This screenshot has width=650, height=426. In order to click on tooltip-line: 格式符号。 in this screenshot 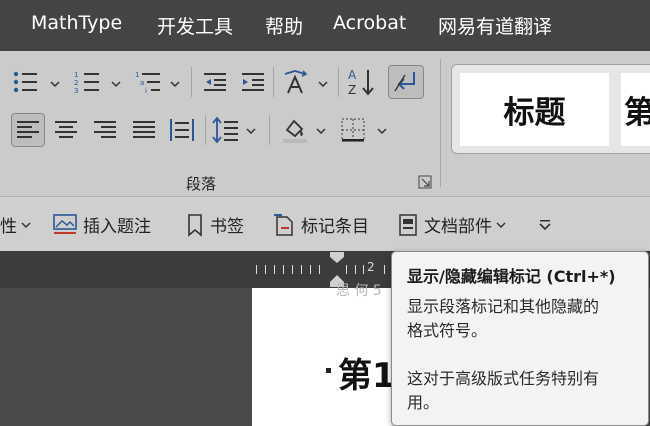, I will do `click(447, 330)`.